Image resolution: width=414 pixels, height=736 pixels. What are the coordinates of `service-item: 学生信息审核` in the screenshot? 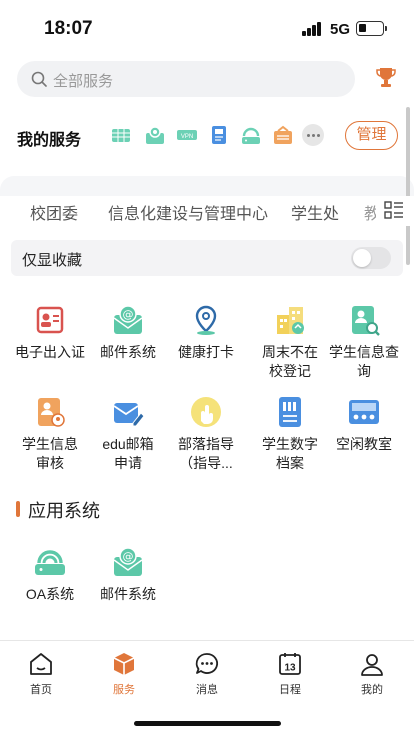 It's located at (50, 434).